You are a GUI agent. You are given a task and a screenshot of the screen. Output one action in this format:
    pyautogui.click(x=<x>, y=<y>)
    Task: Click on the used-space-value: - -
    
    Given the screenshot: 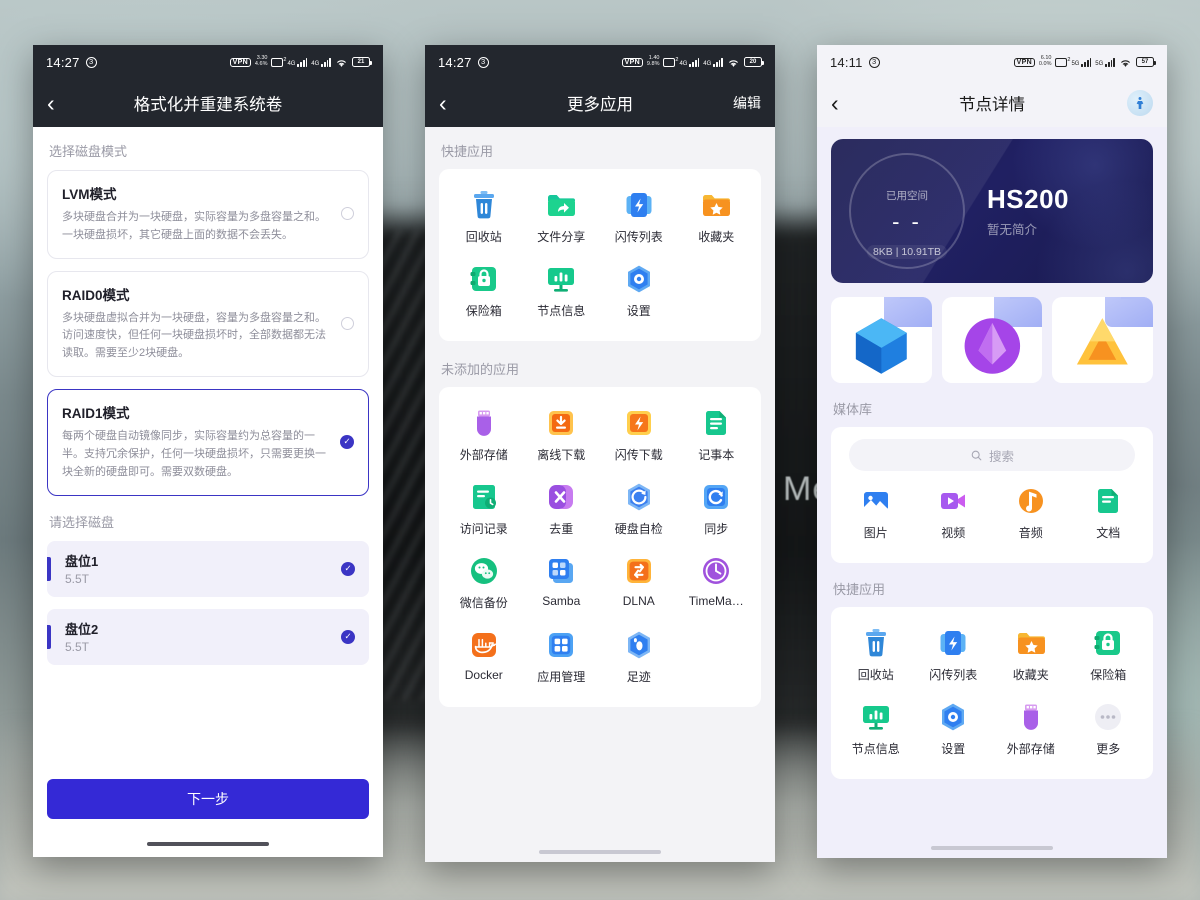 What is the action you would take?
    pyautogui.click(x=907, y=221)
    